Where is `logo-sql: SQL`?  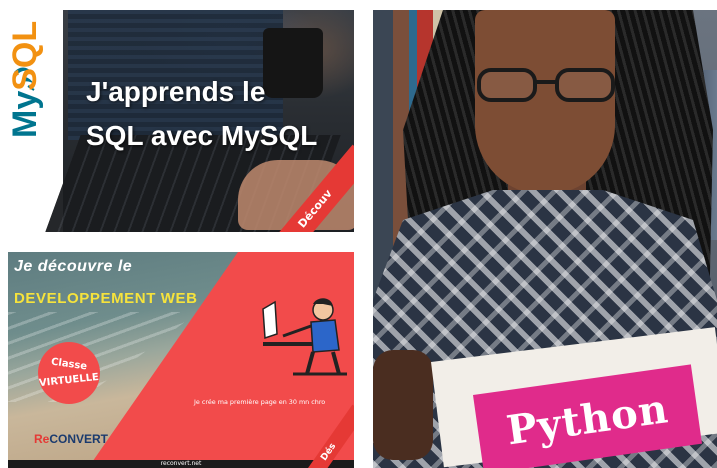
logo-sql: SQL is located at coordinates (26, 55).